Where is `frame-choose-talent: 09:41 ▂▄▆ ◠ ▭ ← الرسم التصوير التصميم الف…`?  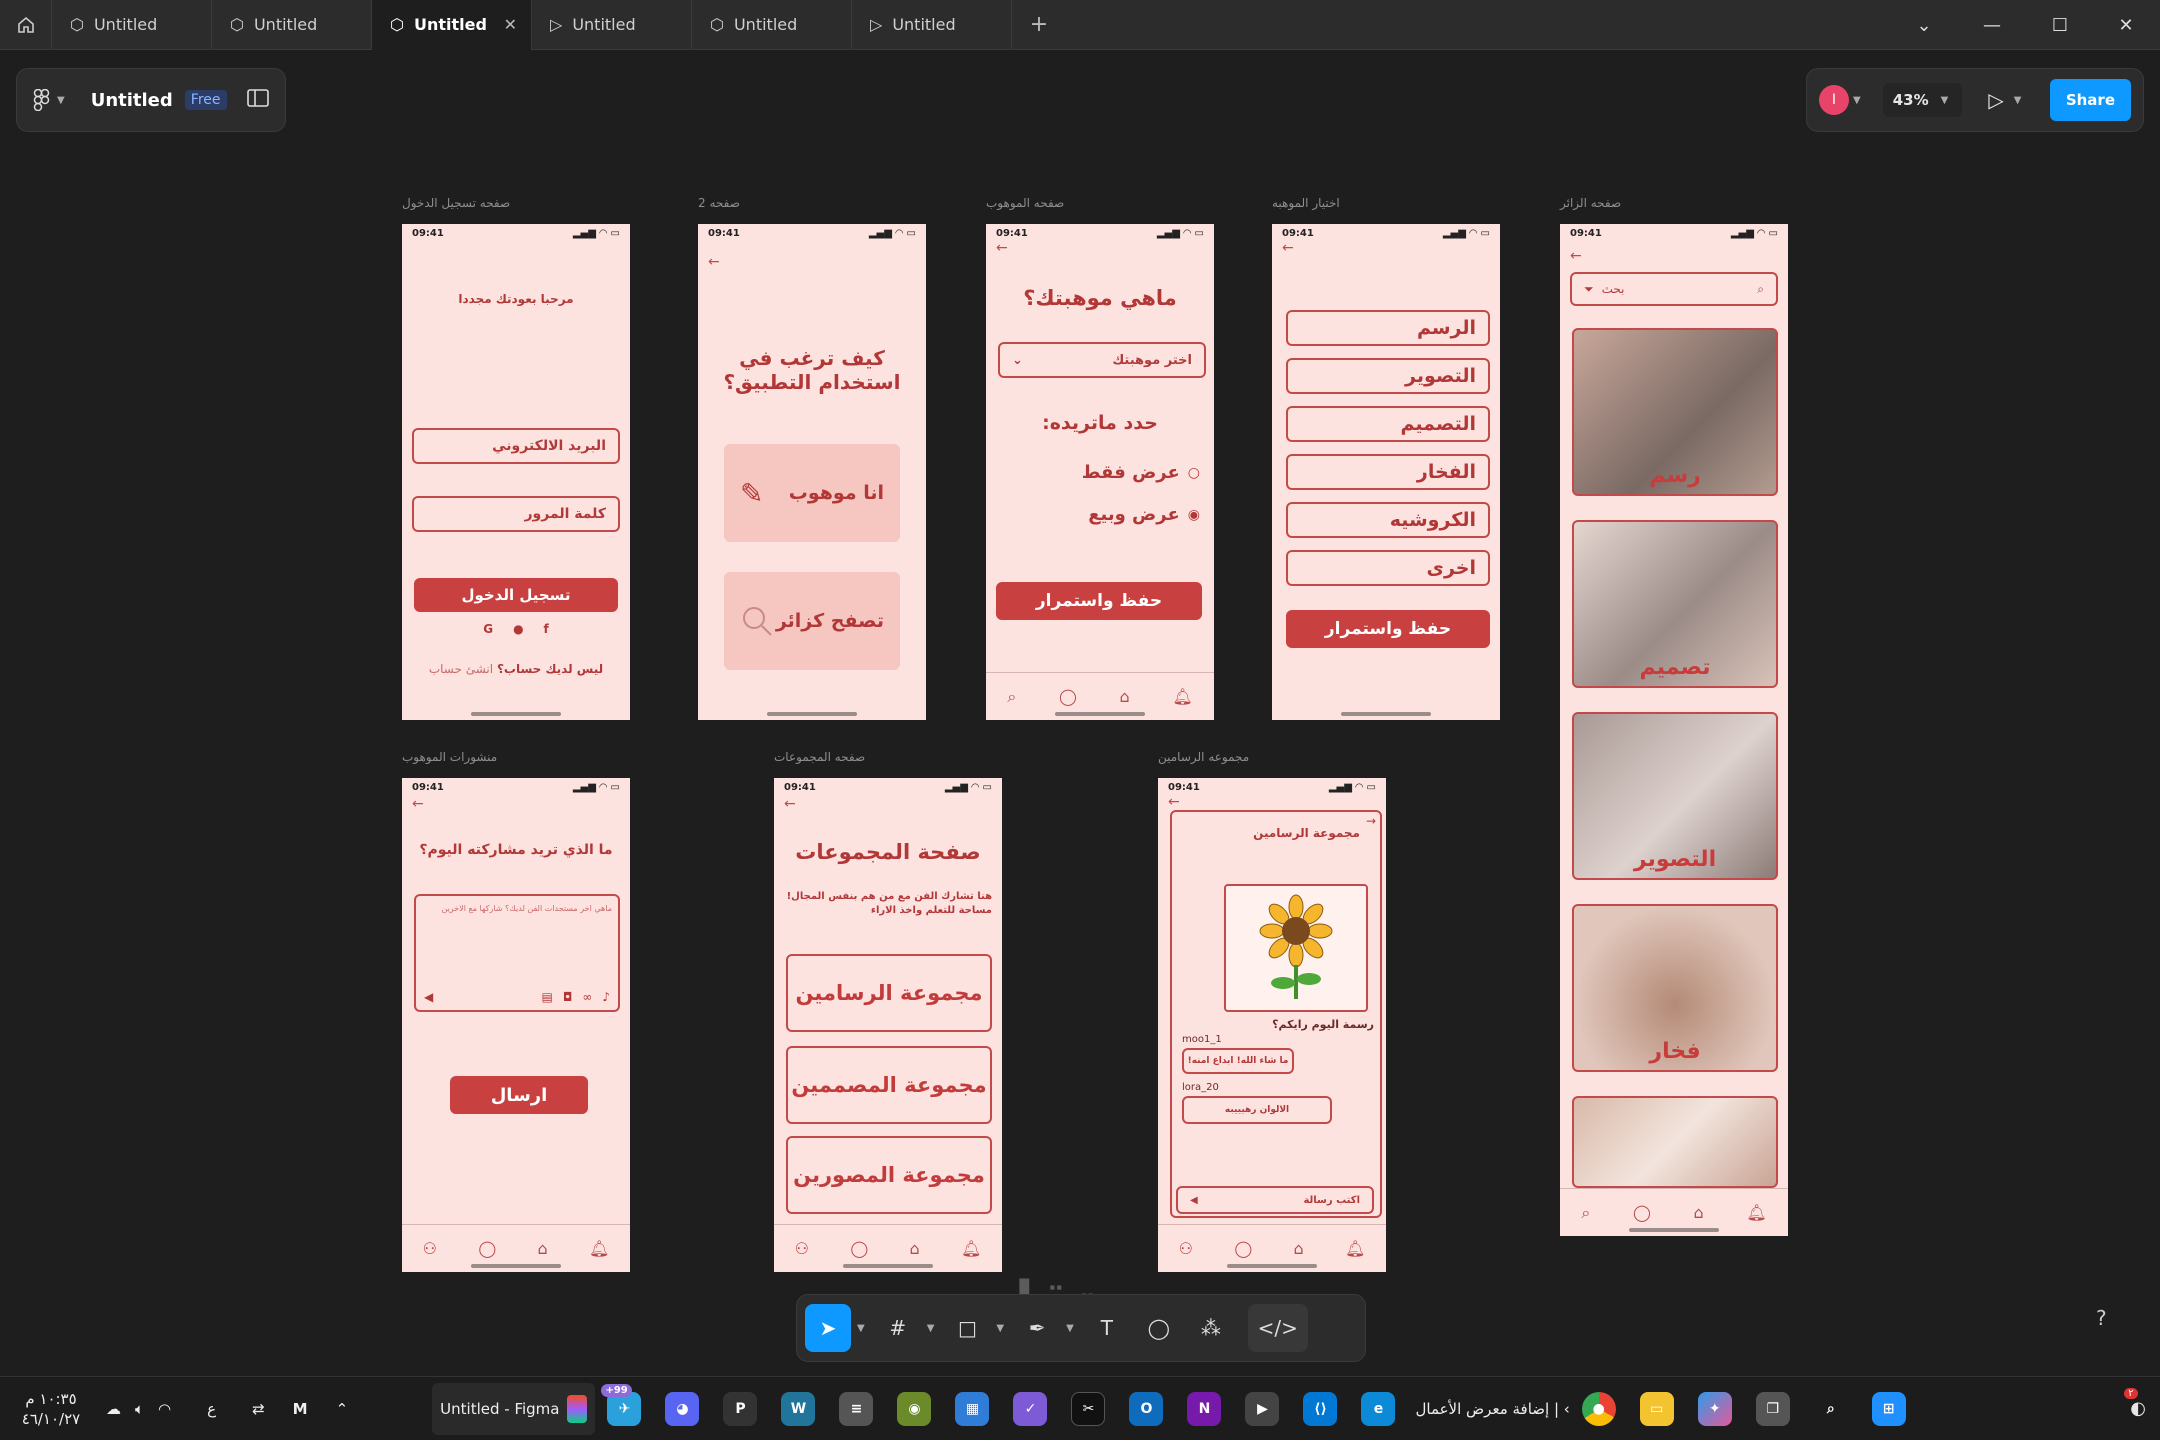
frame-choose-talent: 09:41 ▂▄▆ ◠ ▭ ← الرسم التصوير التصميم الف… is located at coordinates (1386, 472).